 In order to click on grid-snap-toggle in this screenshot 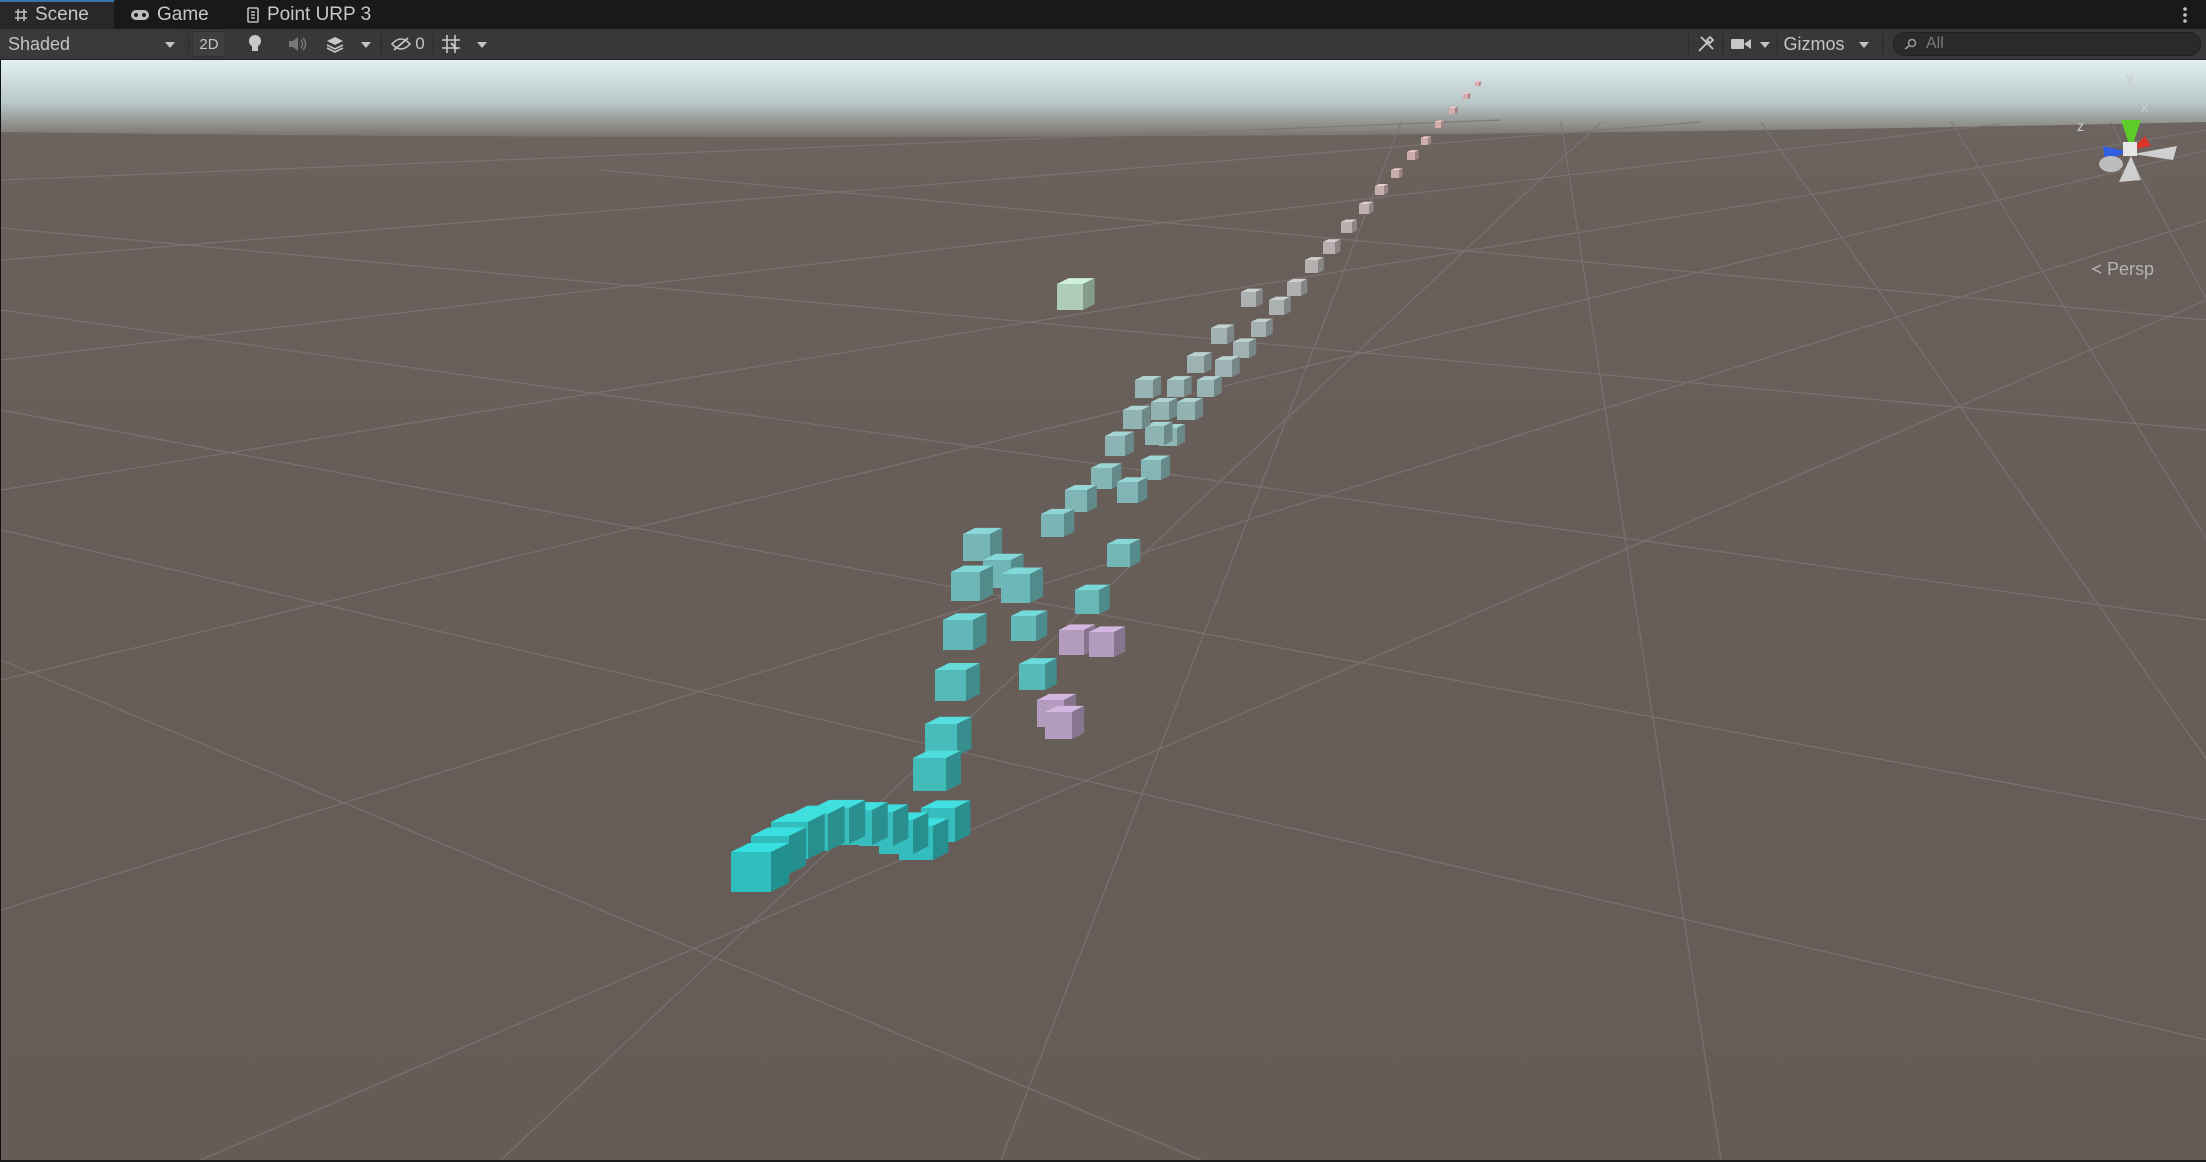, I will do `click(451, 44)`.